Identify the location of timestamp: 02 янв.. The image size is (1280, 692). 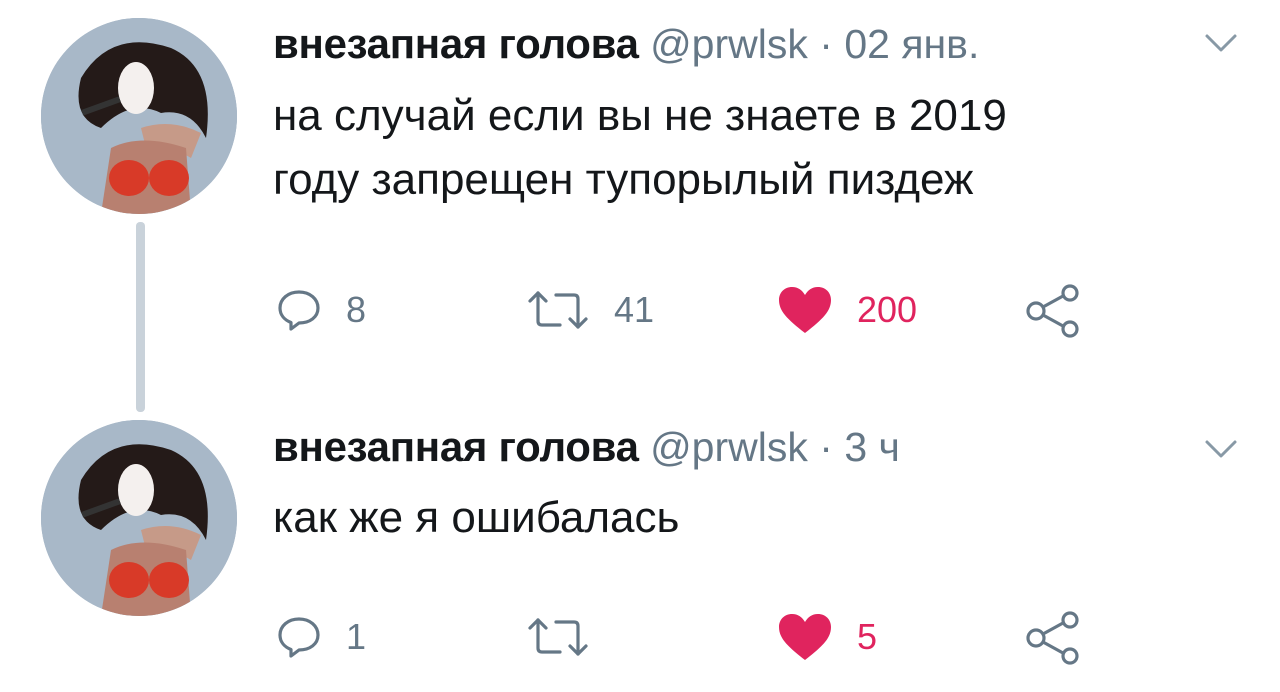
(911, 44).